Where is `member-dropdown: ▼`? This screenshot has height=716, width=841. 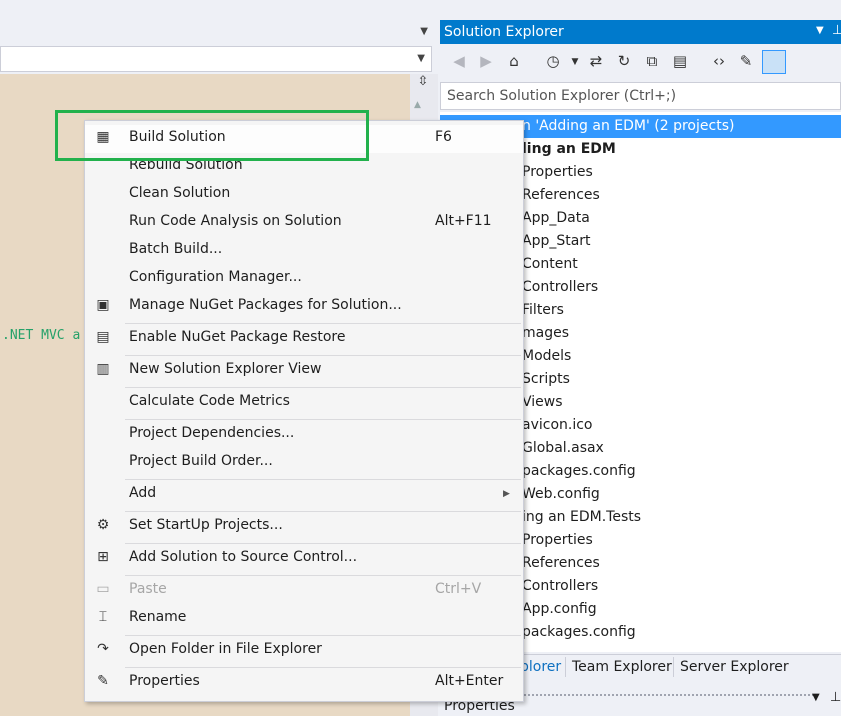 member-dropdown: ▼ is located at coordinates (216, 59).